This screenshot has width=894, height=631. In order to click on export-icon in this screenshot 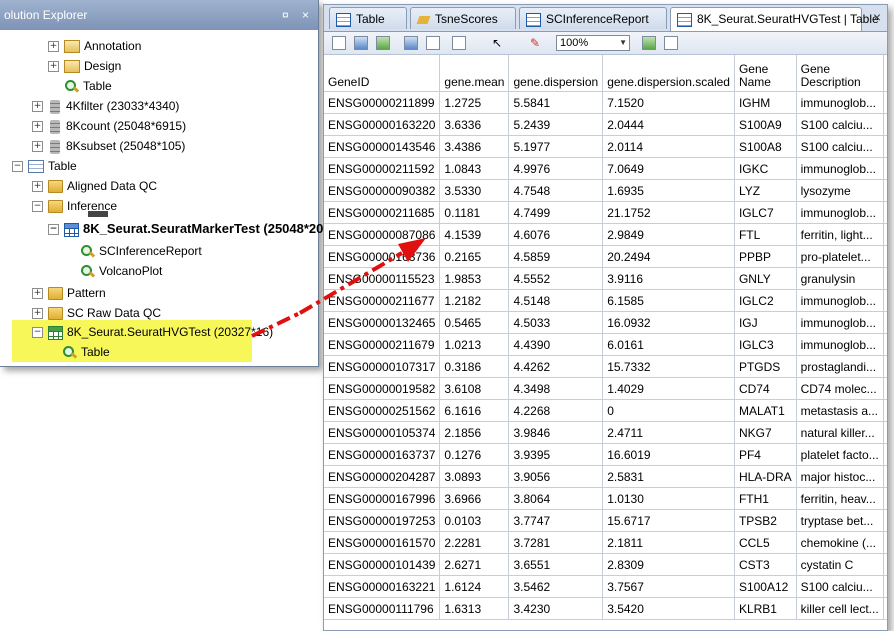, I will do `click(383, 43)`.